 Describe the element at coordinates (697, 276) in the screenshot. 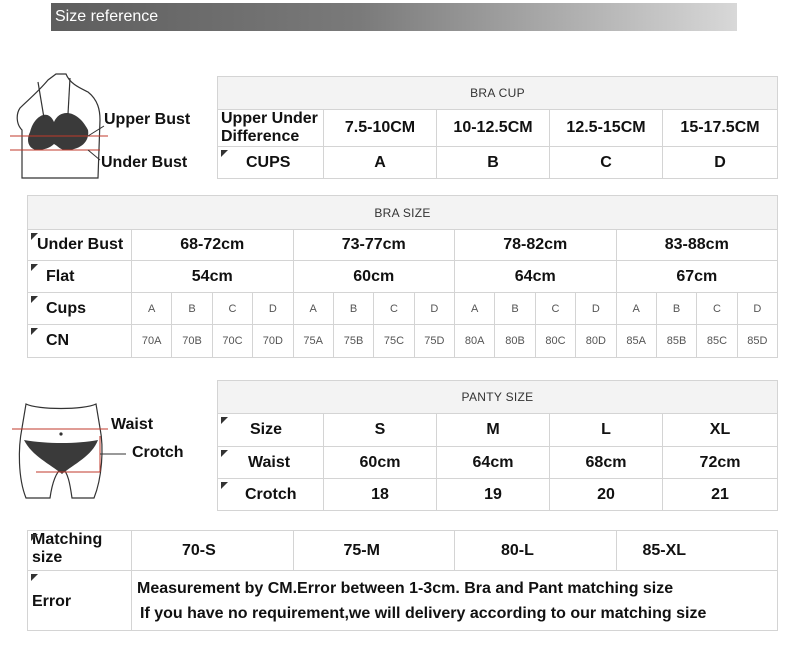

I see `flat-85: 67cm` at that location.